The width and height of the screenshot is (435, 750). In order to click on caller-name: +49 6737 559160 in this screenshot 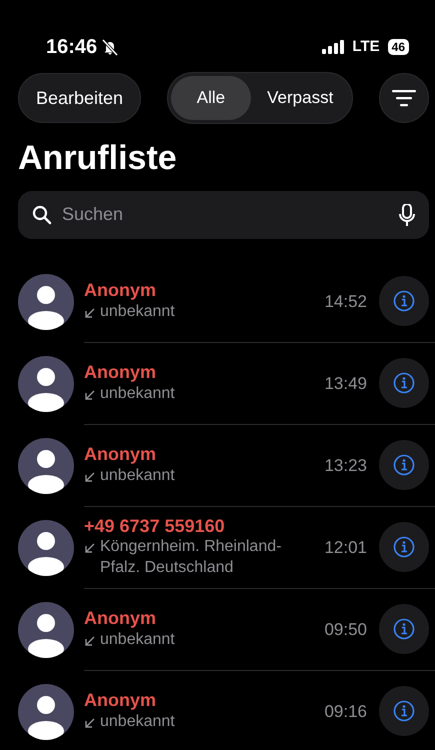, I will do `click(155, 527)`.